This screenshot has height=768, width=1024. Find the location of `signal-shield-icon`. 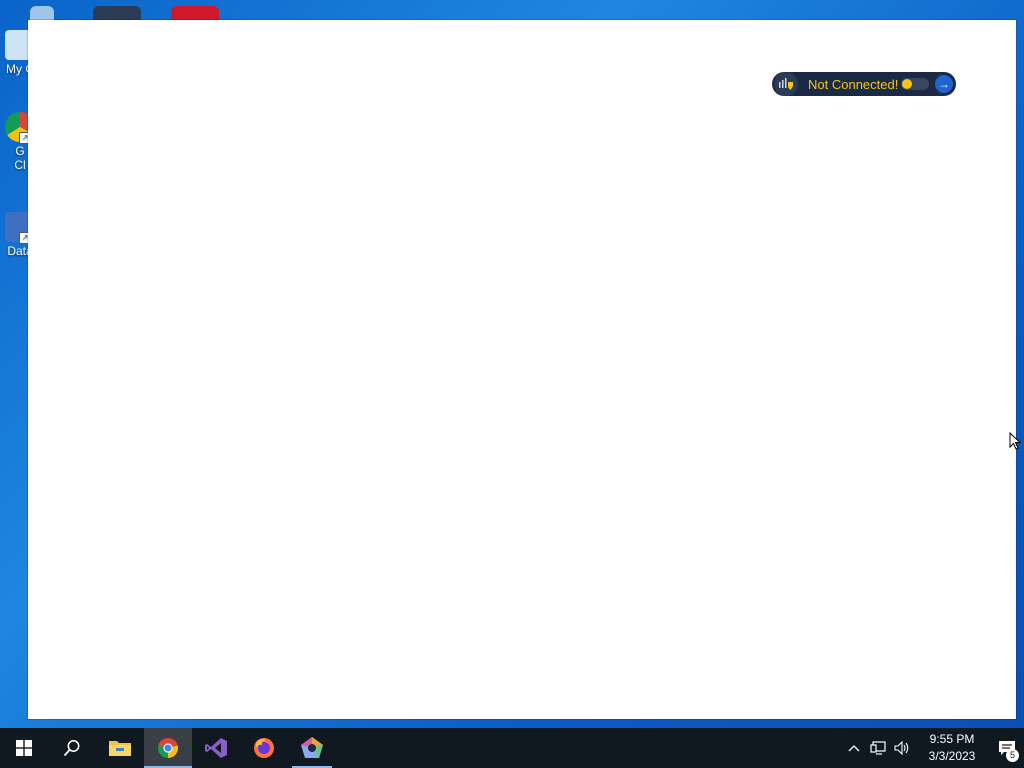

signal-shield-icon is located at coordinates (786, 84).